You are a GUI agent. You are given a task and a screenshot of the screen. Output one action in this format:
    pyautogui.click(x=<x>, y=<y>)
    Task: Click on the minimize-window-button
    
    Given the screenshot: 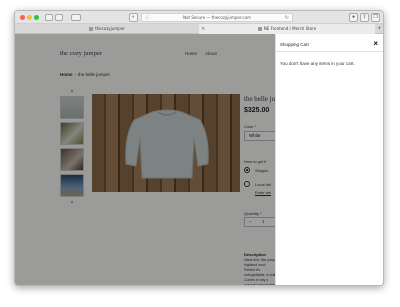 What is the action you would take?
    pyautogui.click(x=29, y=17)
    